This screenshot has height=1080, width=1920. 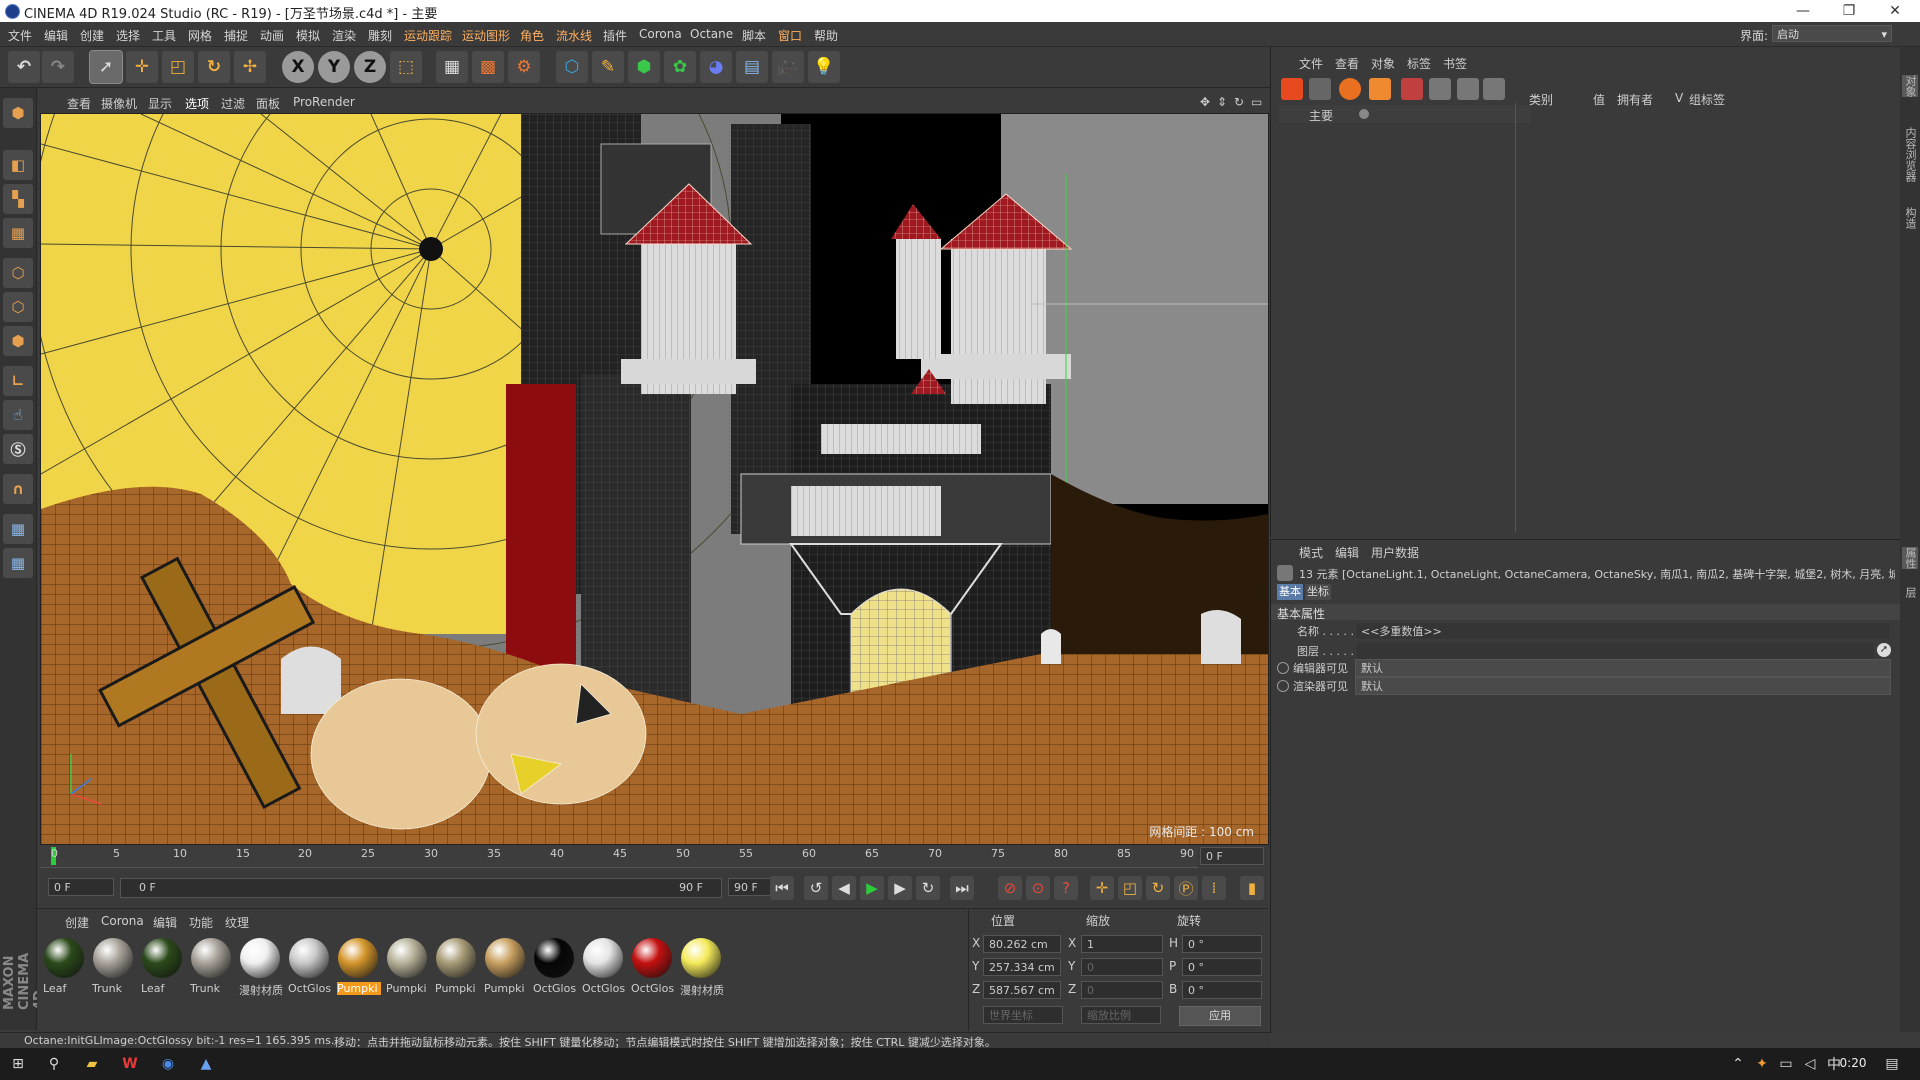 I want to click on viewport-menu-filter: 过滤, so click(x=233, y=103).